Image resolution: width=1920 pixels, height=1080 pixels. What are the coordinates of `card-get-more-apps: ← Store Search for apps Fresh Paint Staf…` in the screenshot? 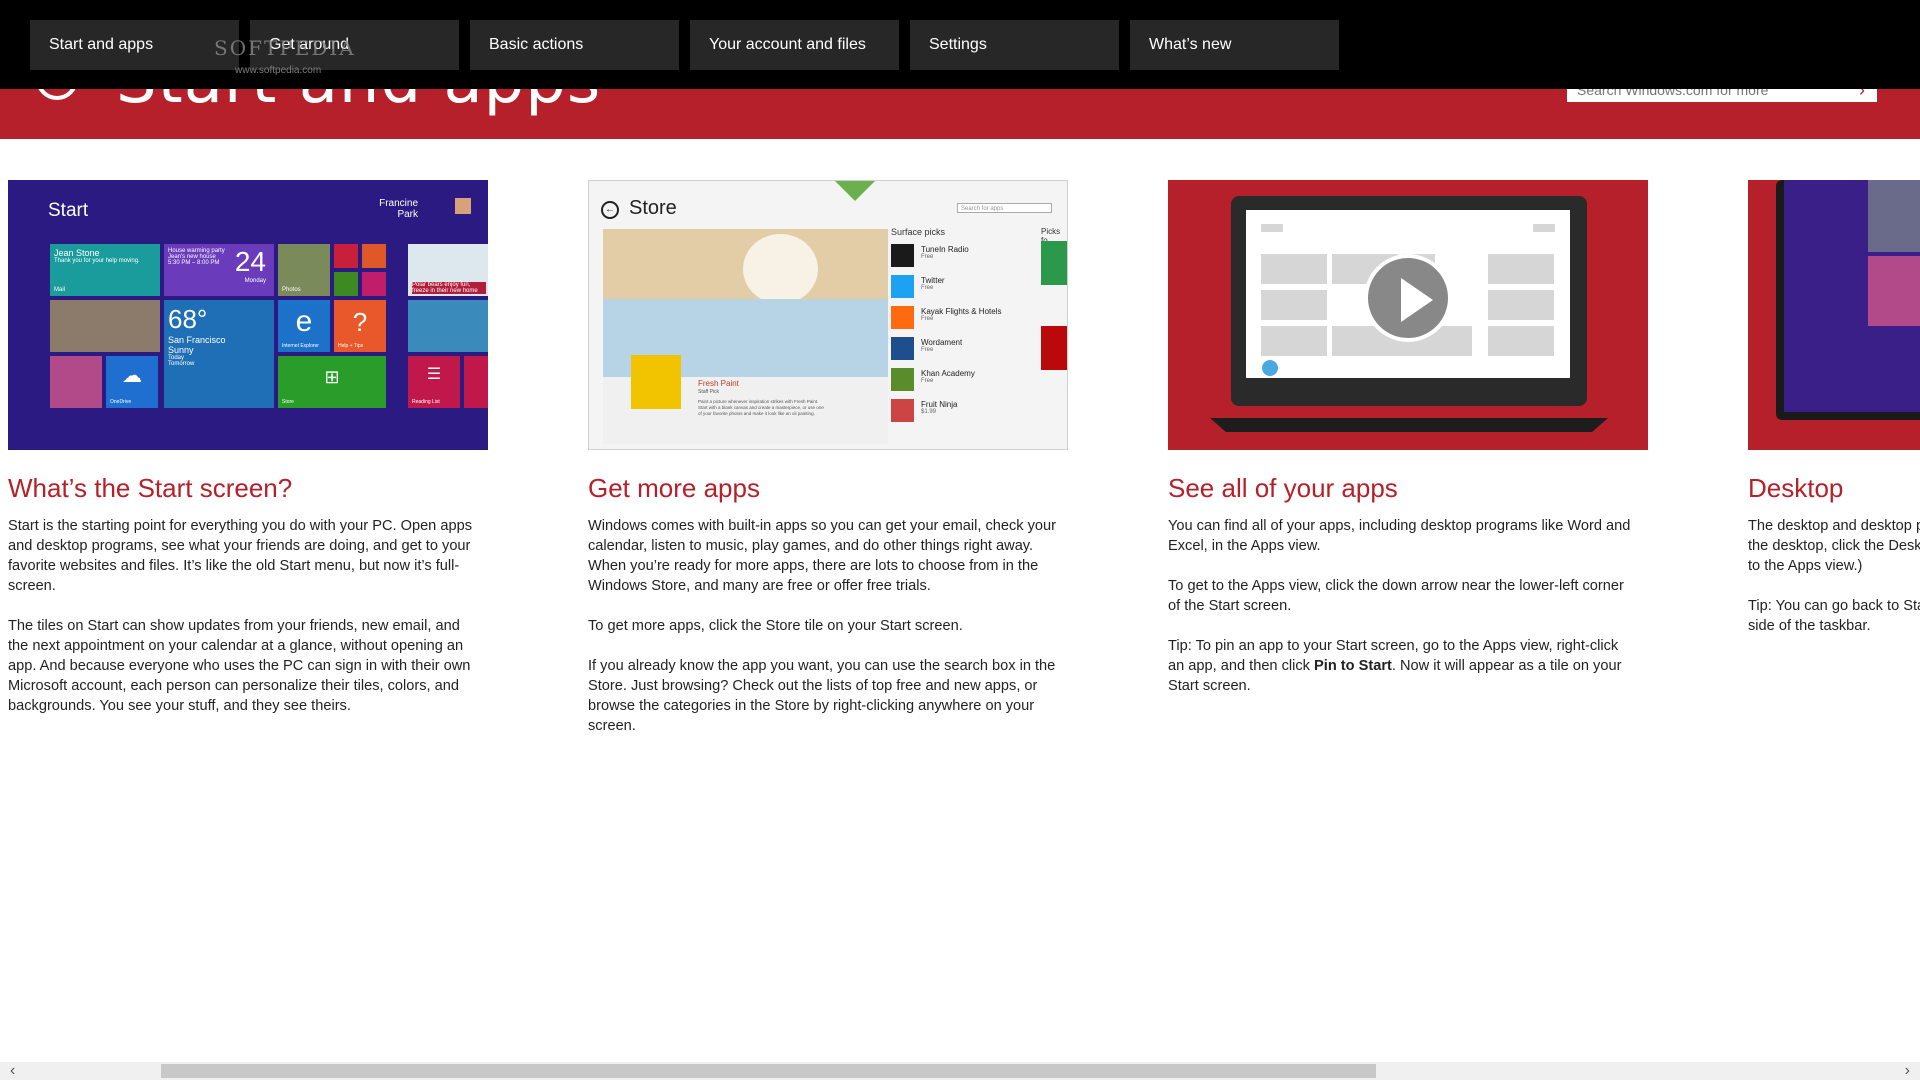 It's located at (828, 457).